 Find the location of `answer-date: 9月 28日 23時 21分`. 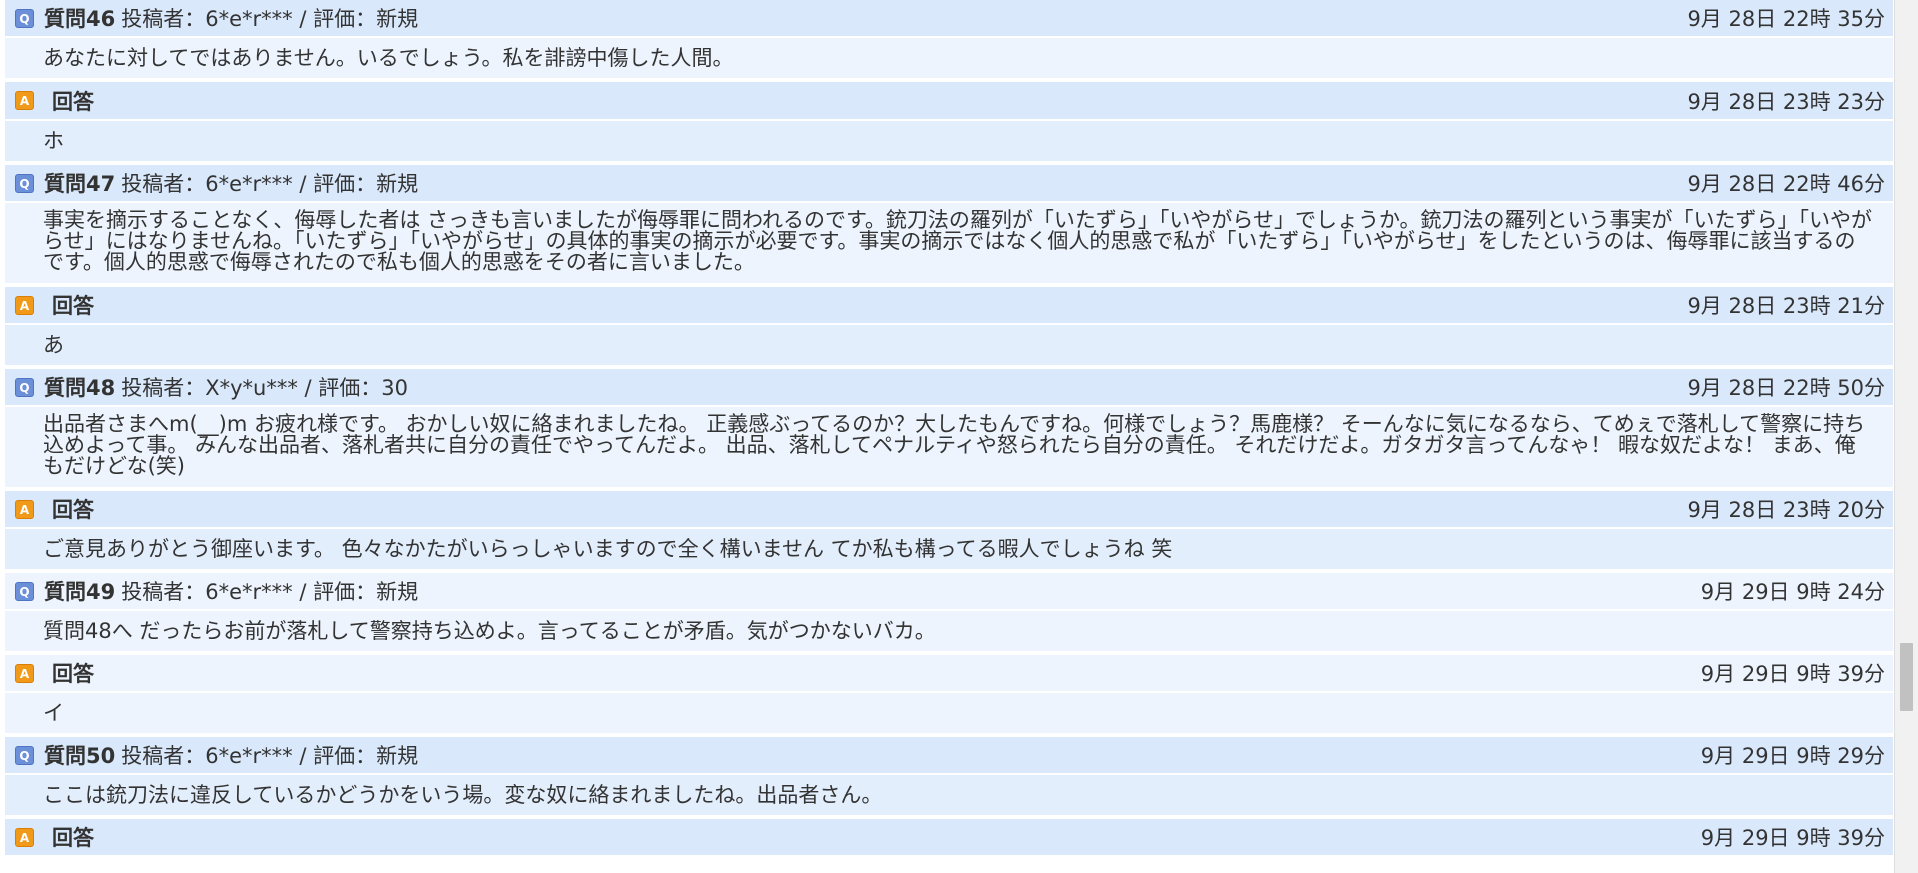

answer-date: 9月 28日 23時 21分 is located at coordinates (1786, 306).